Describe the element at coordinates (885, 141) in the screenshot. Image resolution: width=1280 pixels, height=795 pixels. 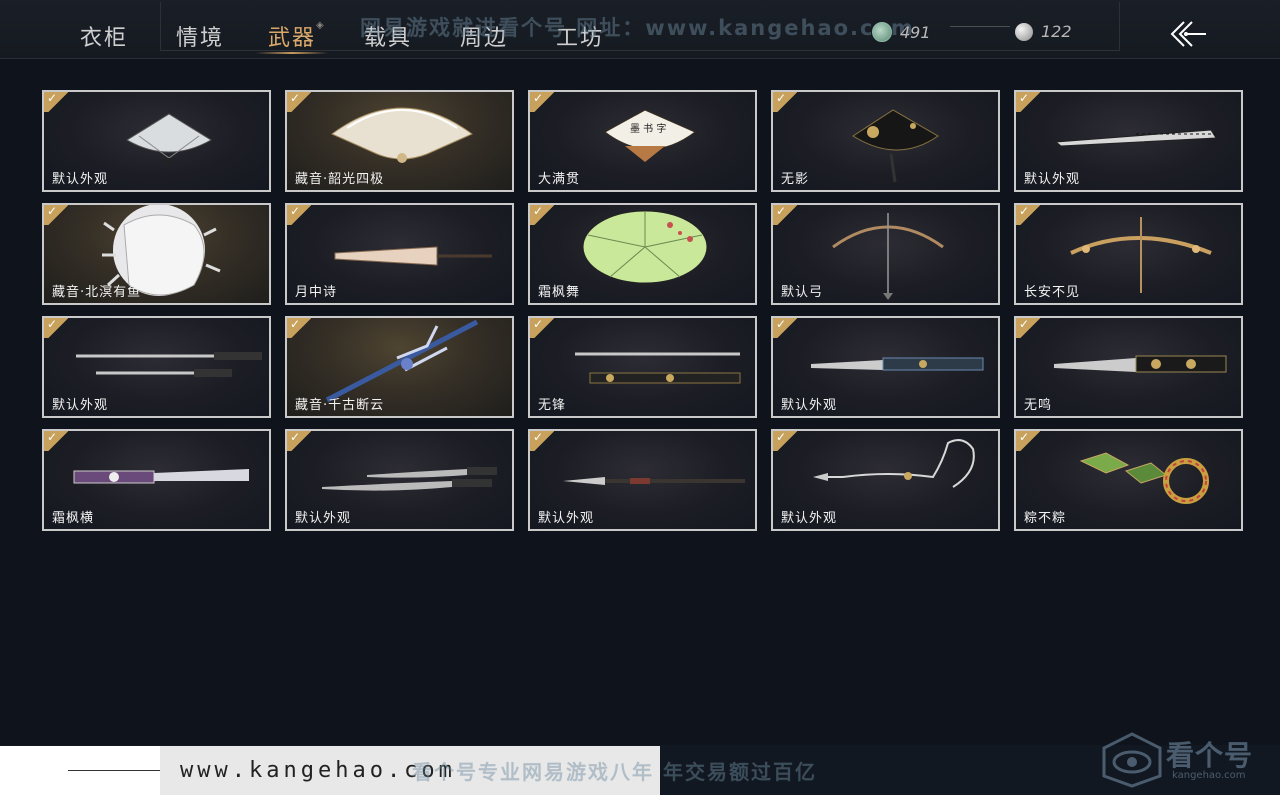
I see `weapon-card: ✓ 无影` at that location.